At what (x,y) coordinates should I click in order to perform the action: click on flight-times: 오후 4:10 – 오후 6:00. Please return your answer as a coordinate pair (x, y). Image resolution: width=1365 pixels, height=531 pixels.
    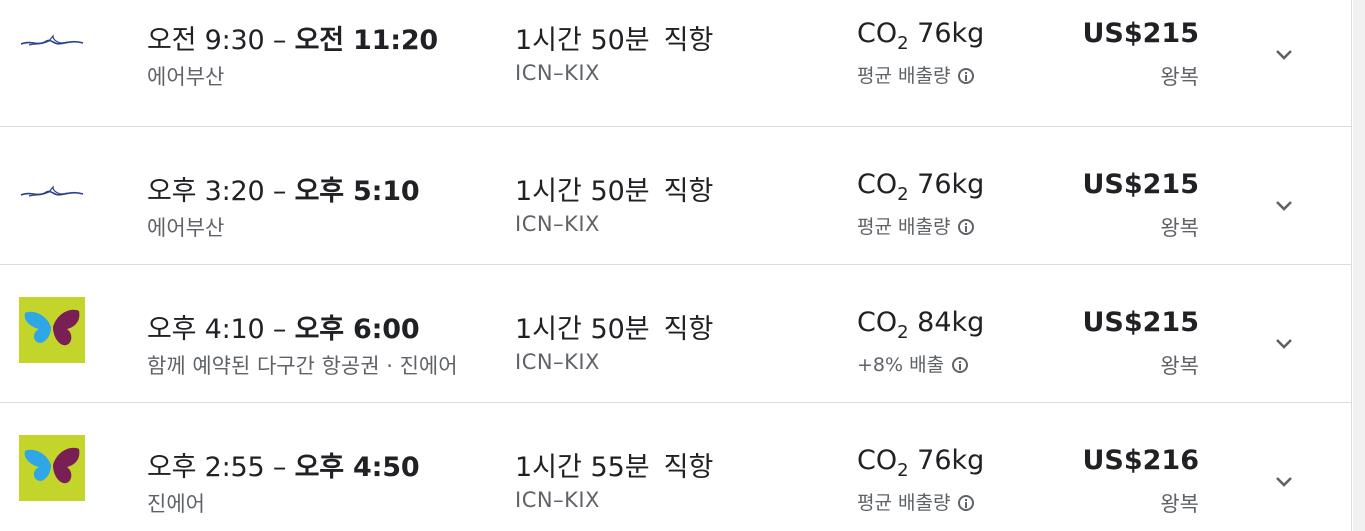
    Looking at the image, I should click on (283, 329).